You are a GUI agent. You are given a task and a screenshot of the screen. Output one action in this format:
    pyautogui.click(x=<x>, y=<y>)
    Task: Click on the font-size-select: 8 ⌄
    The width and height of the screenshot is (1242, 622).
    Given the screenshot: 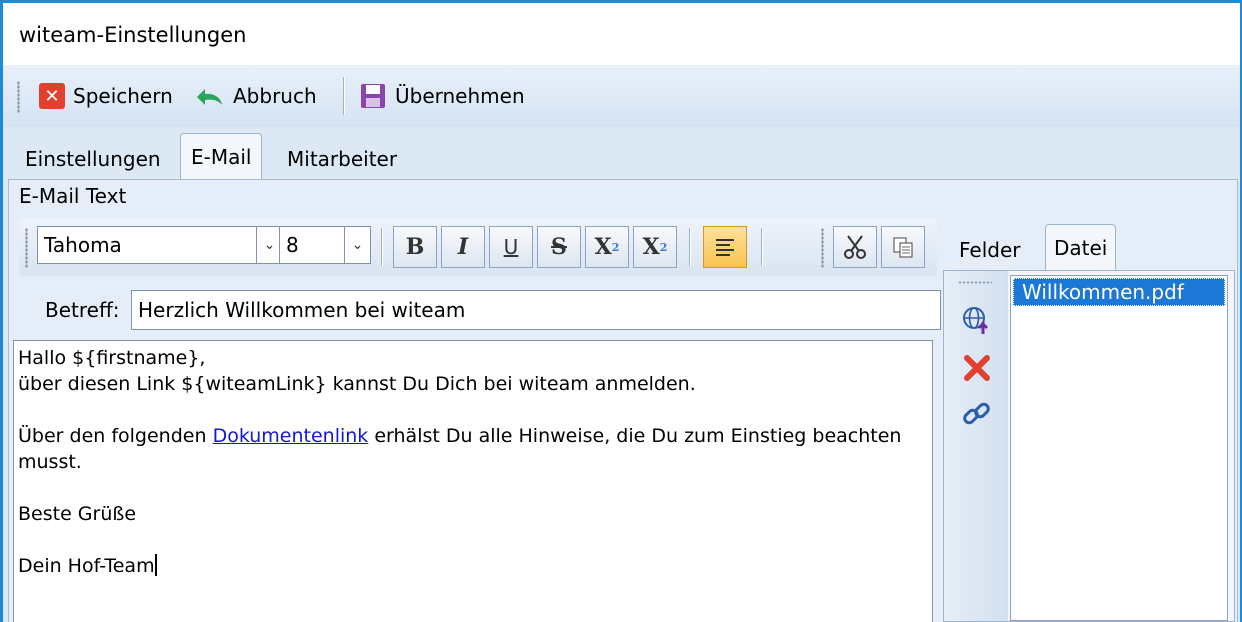 What is the action you would take?
    pyautogui.click(x=325, y=245)
    